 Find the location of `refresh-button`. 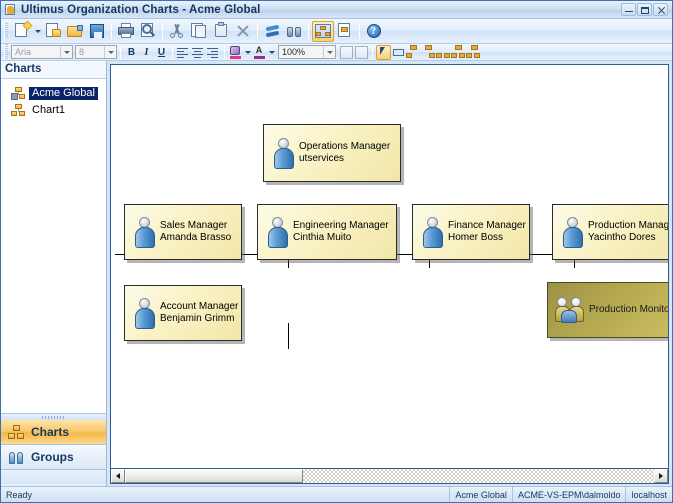

refresh-button is located at coordinates (272, 31).